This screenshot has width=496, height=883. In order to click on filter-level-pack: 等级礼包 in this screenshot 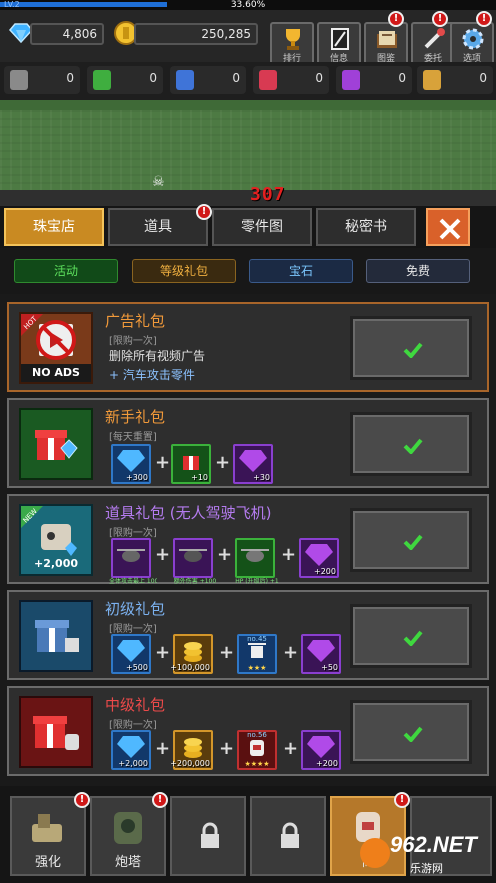, I will do `click(184, 271)`.